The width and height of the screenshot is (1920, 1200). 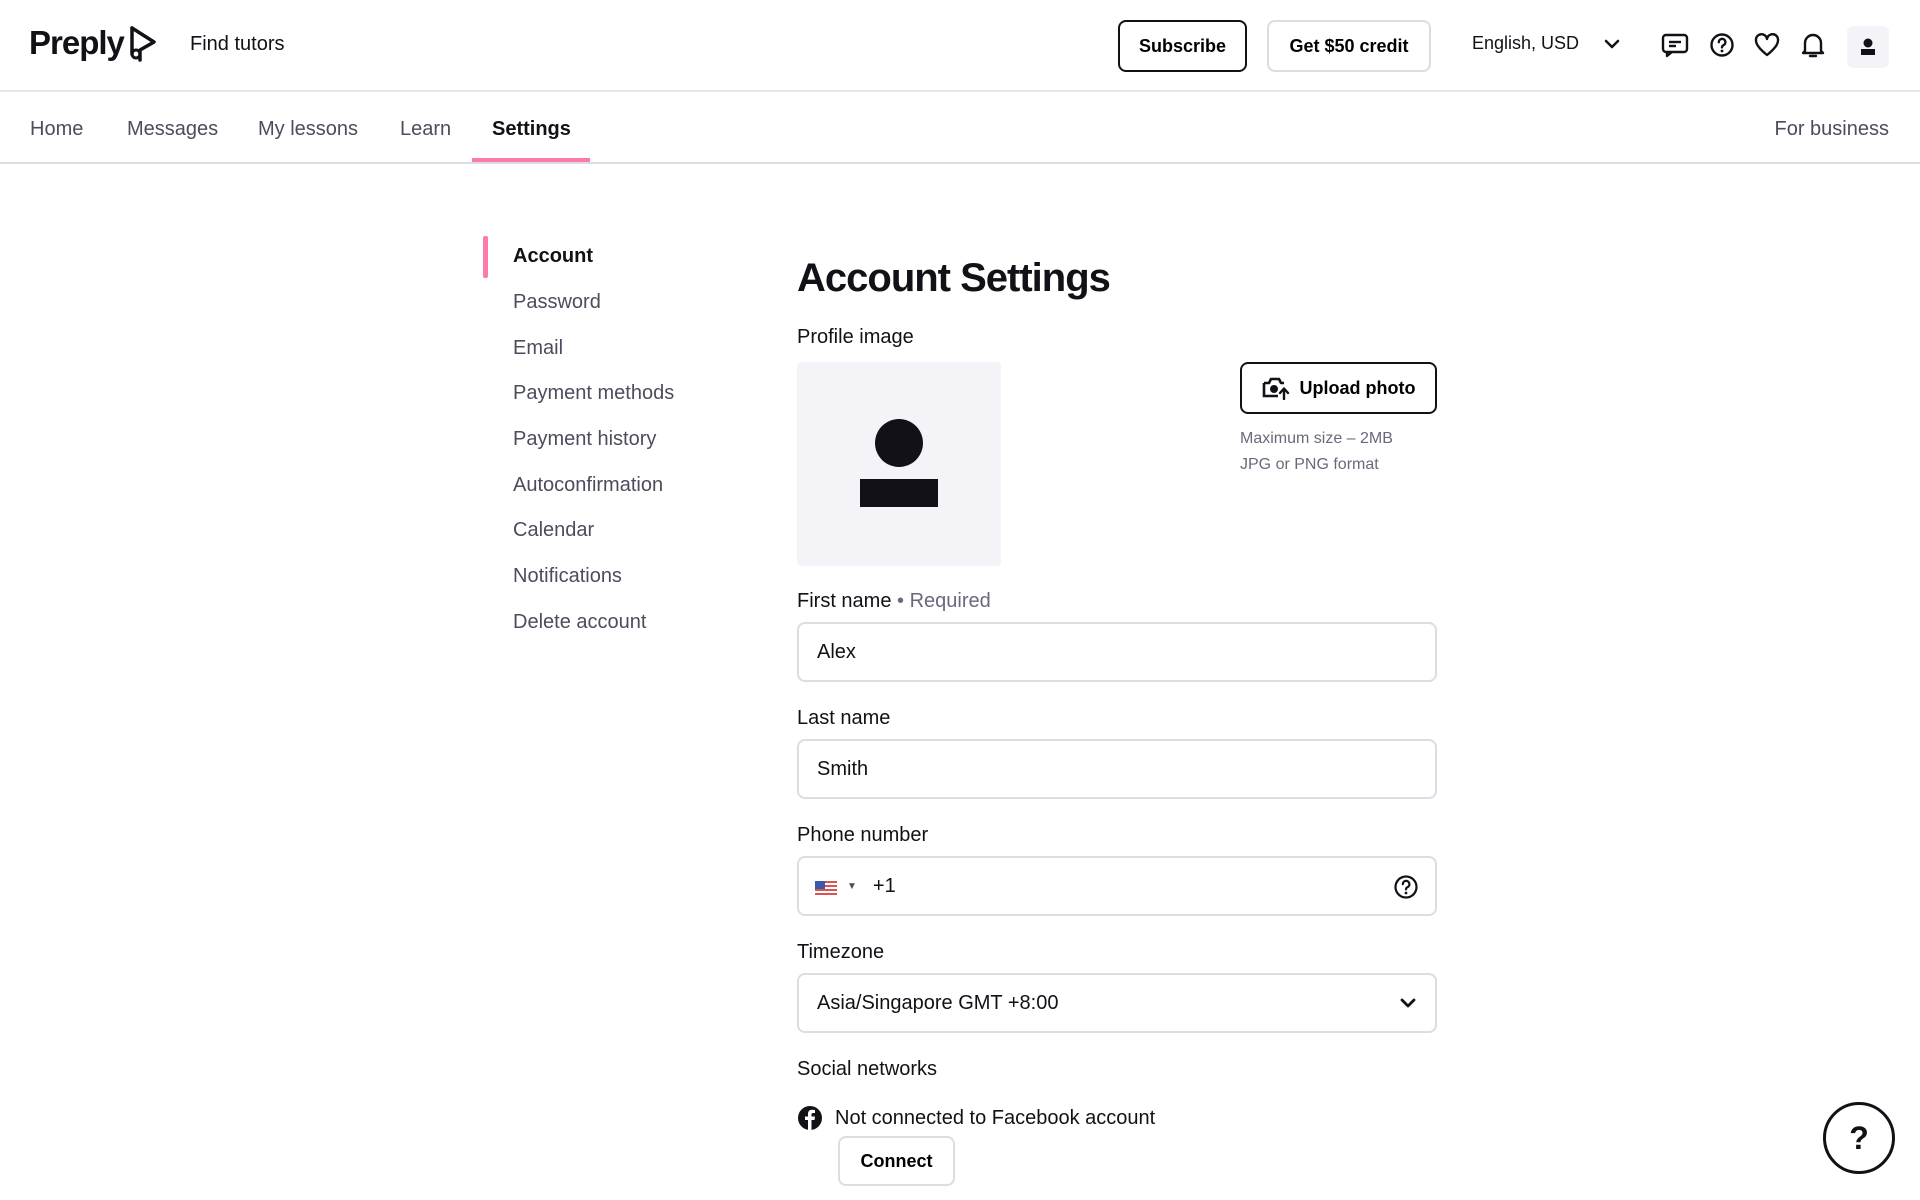 What do you see at coordinates (1832, 129) in the screenshot?
I see `for-business-link: For business` at bounding box center [1832, 129].